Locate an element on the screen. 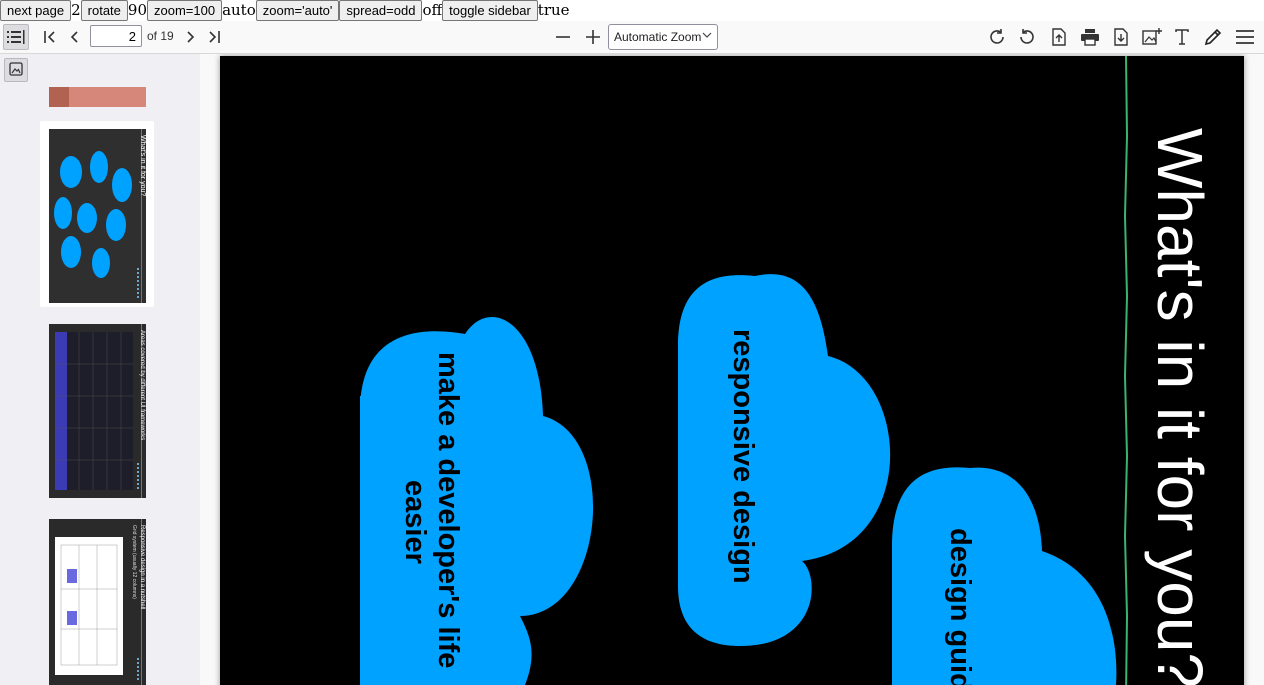 Image resolution: width=1264 pixels, height=685 pixels. print-icon is located at coordinates (1090, 37).